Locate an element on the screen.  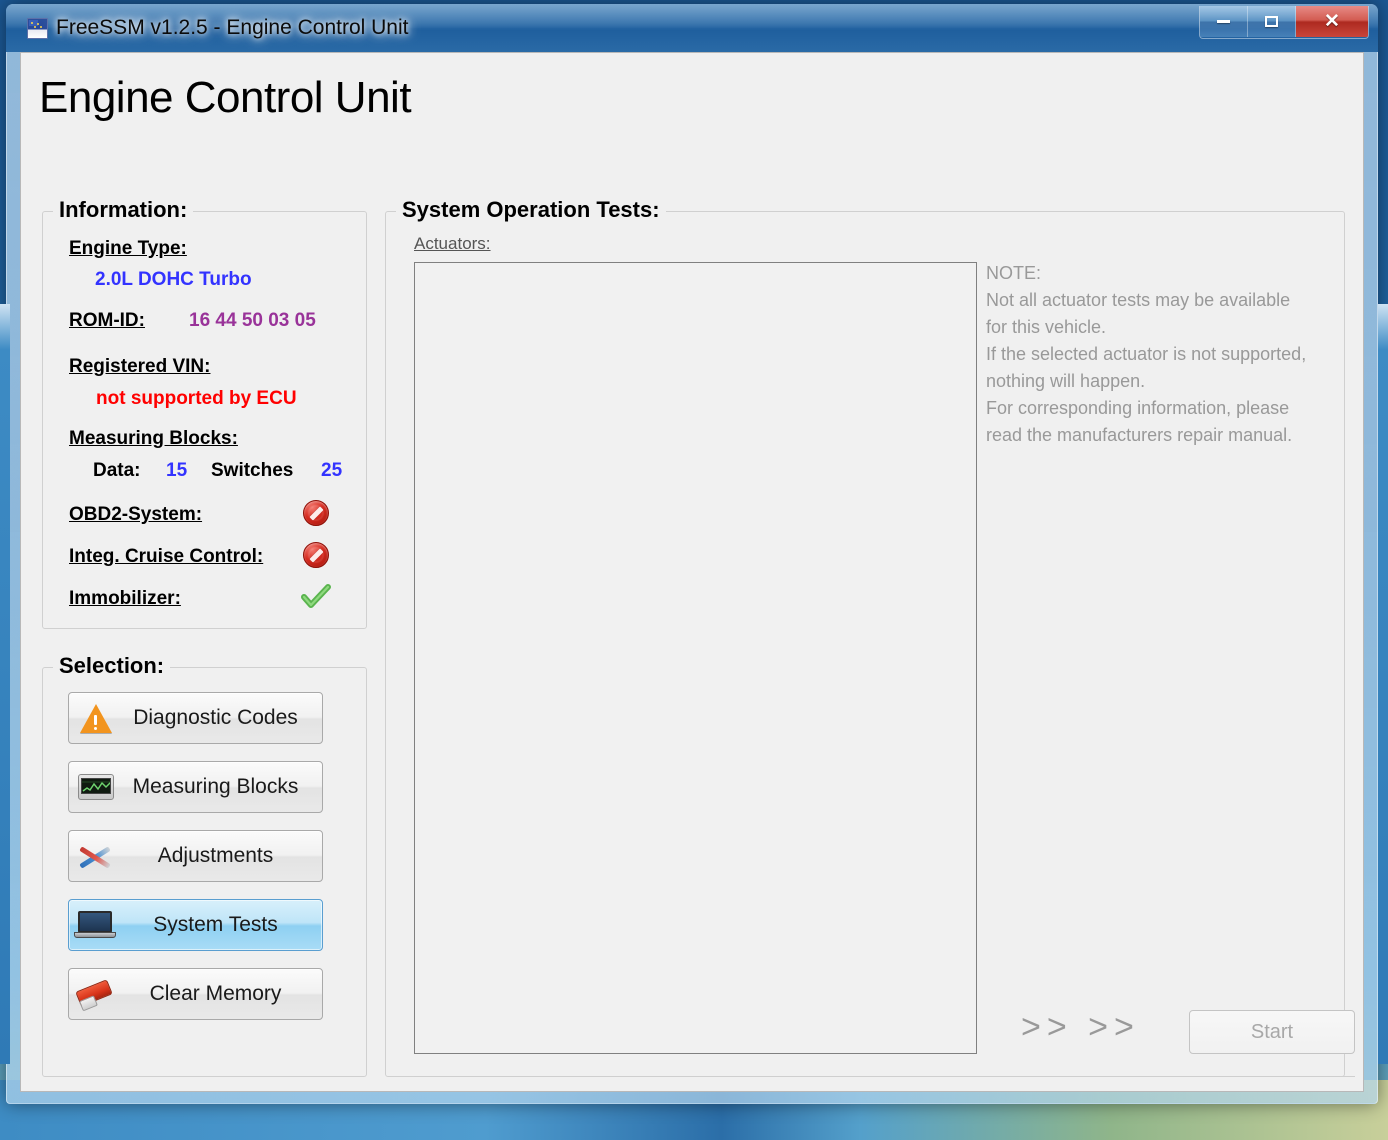
information-group-title: Information: is located at coordinates (123, 210).